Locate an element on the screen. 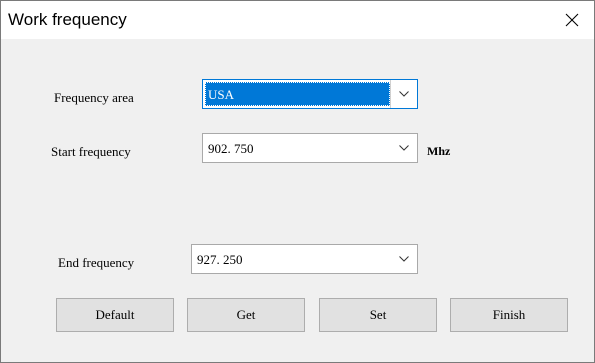 The image size is (595, 363). frequency-area-dropdown-button is located at coordinates (403, 94).